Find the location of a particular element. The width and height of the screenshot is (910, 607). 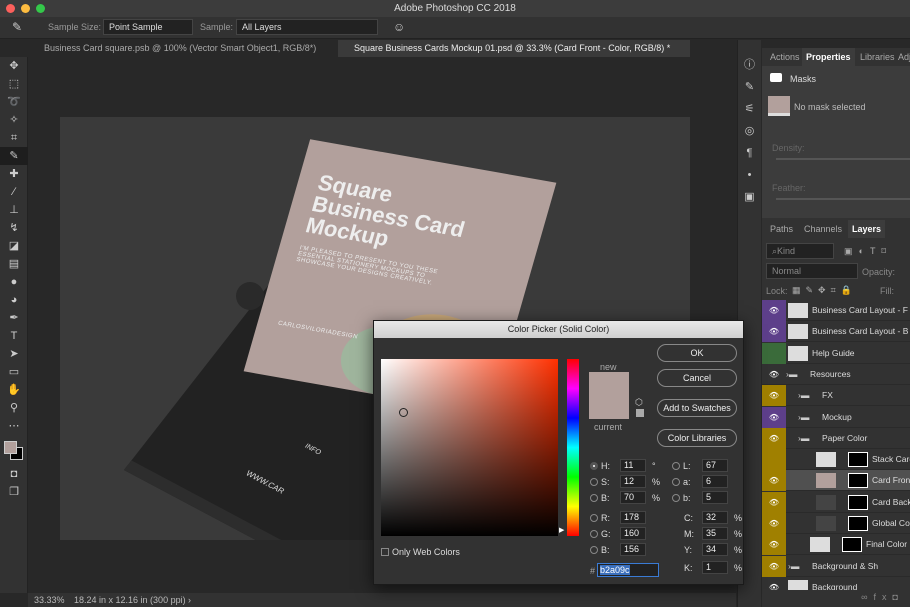

hue-slider is located at coordinates (573, 447).